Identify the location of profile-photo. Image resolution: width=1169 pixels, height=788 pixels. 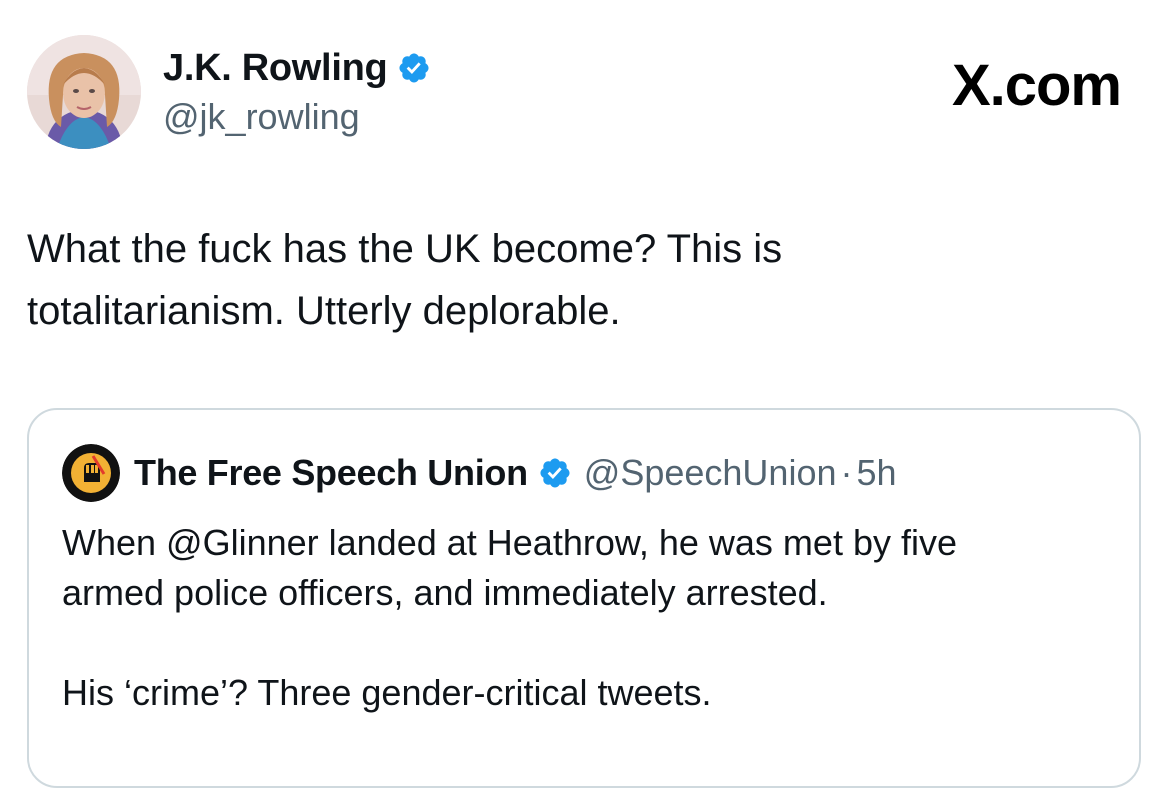
(84, 92).